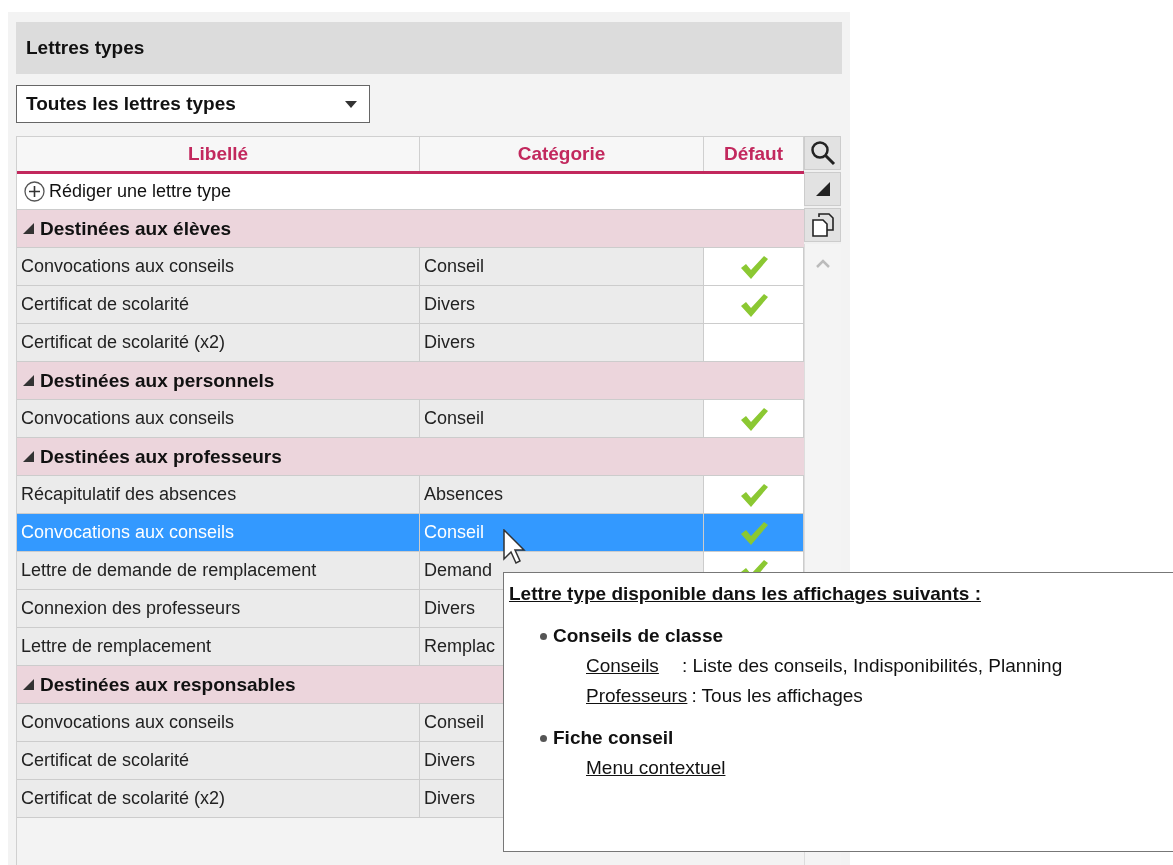  What do you see at coordinates (562, 494) in the screenshot?
I see `table-cell: Absences` at bounding box center [562, 494].